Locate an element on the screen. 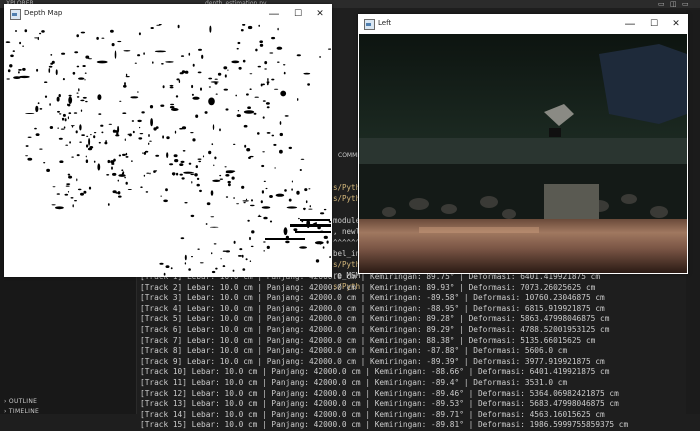 The height and width of the screenshot is (431, 700). left-titlebar: Left — ☐ ✕ is located at coordinates (523, 24).